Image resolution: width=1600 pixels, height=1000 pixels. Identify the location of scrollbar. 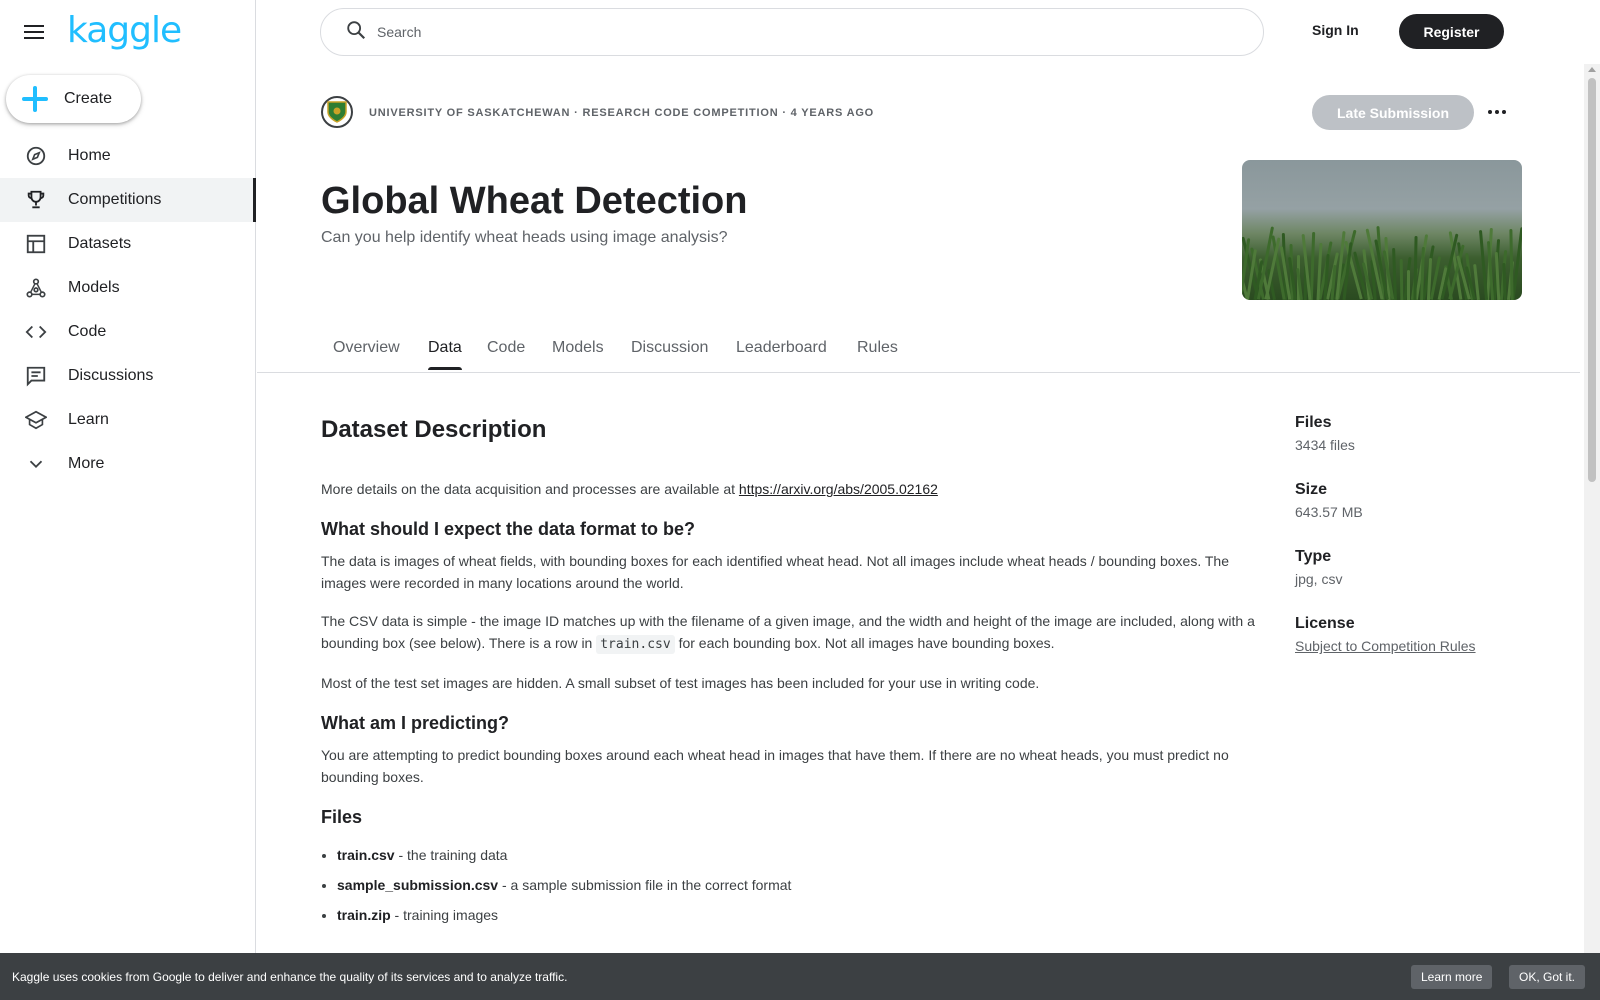
(1592, 508).